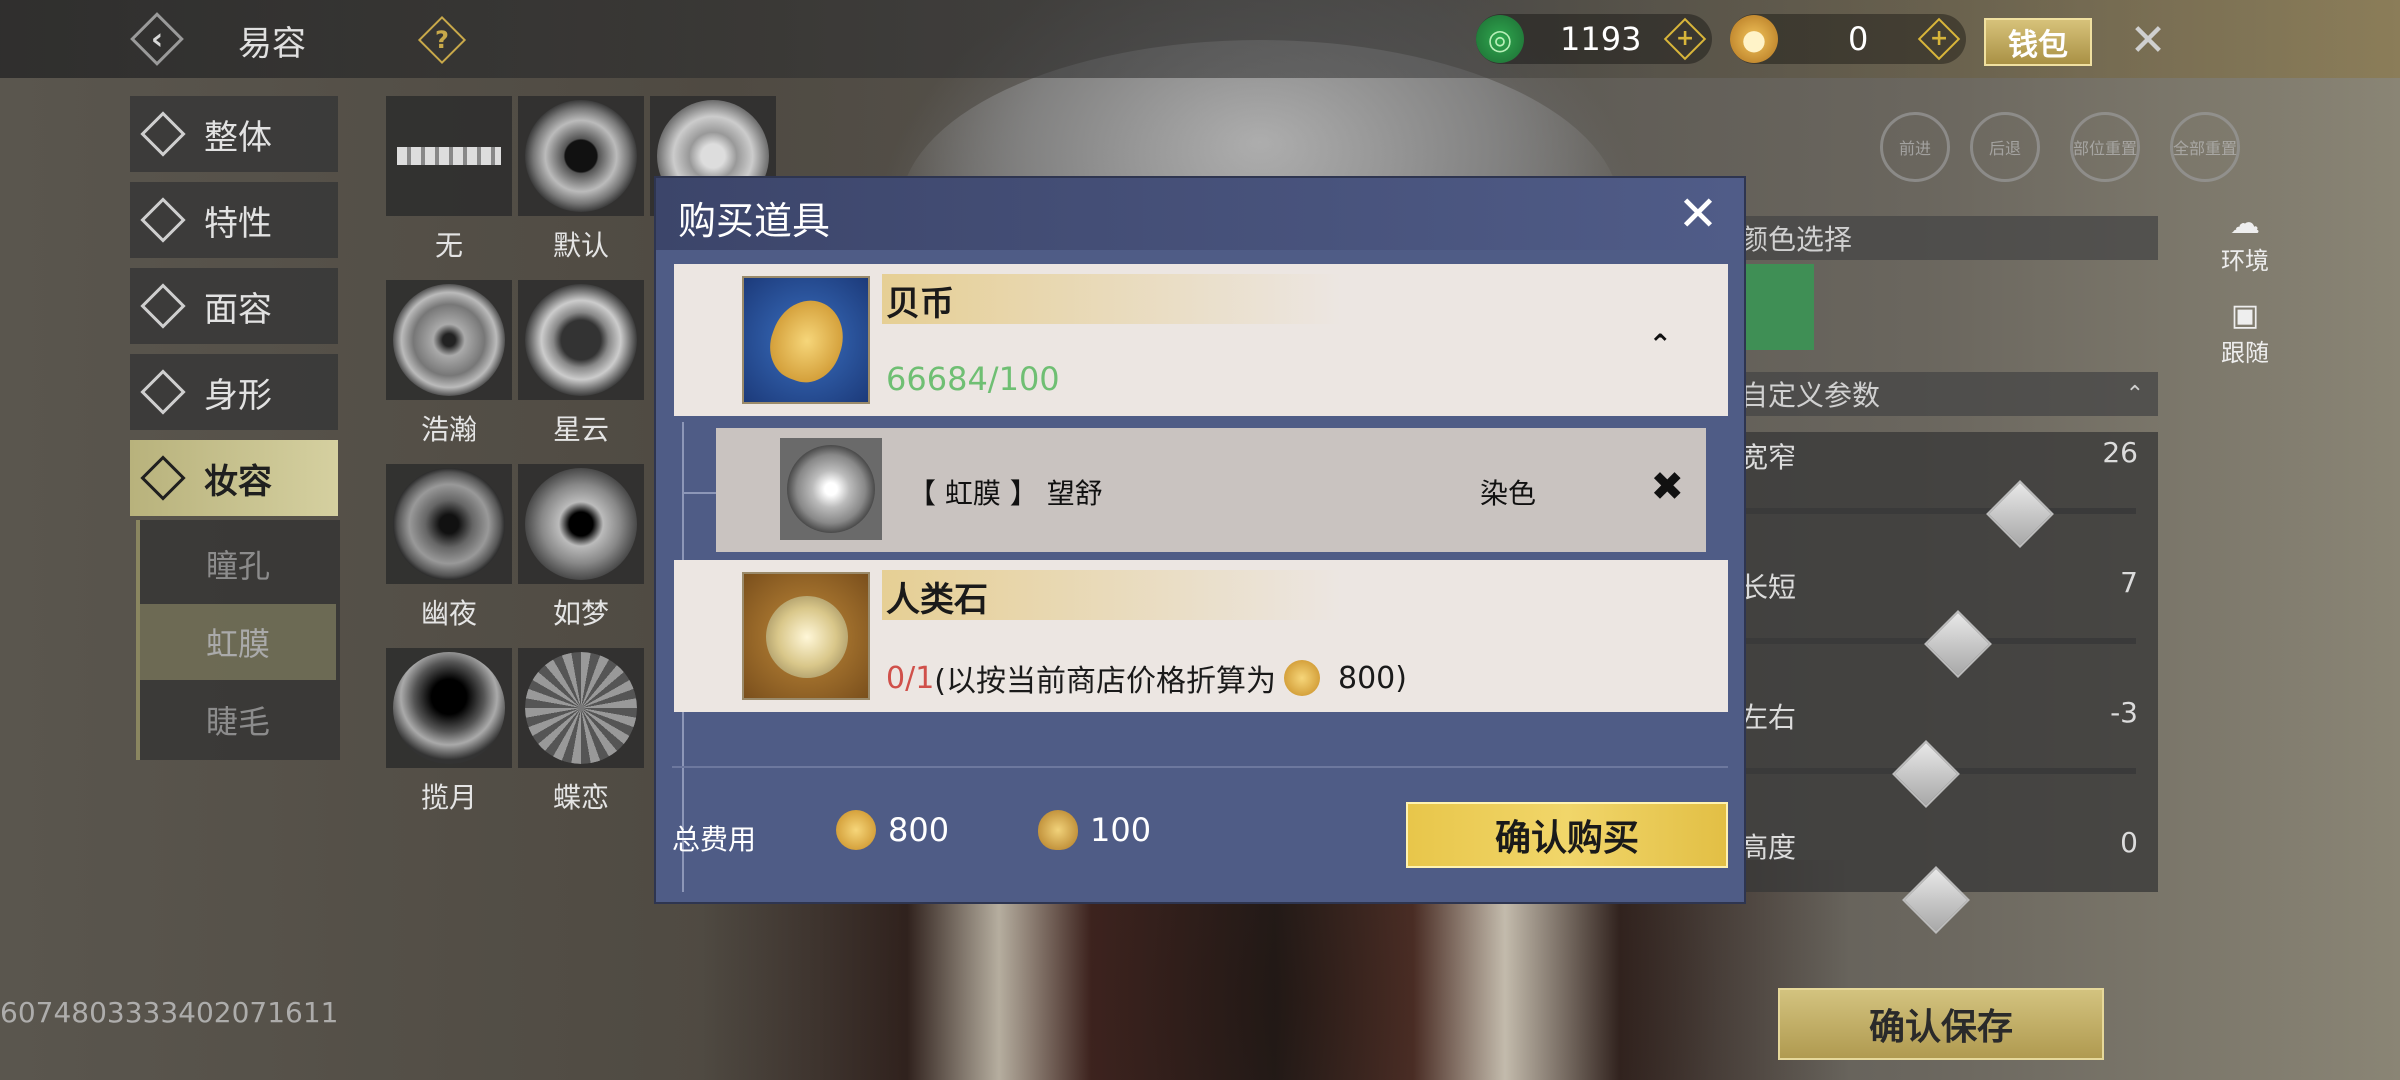 Image resolution: width=2400 pixels, height=1080 pixels. I want to click on environment-button: ☁ 环境, so click(2245, 241).